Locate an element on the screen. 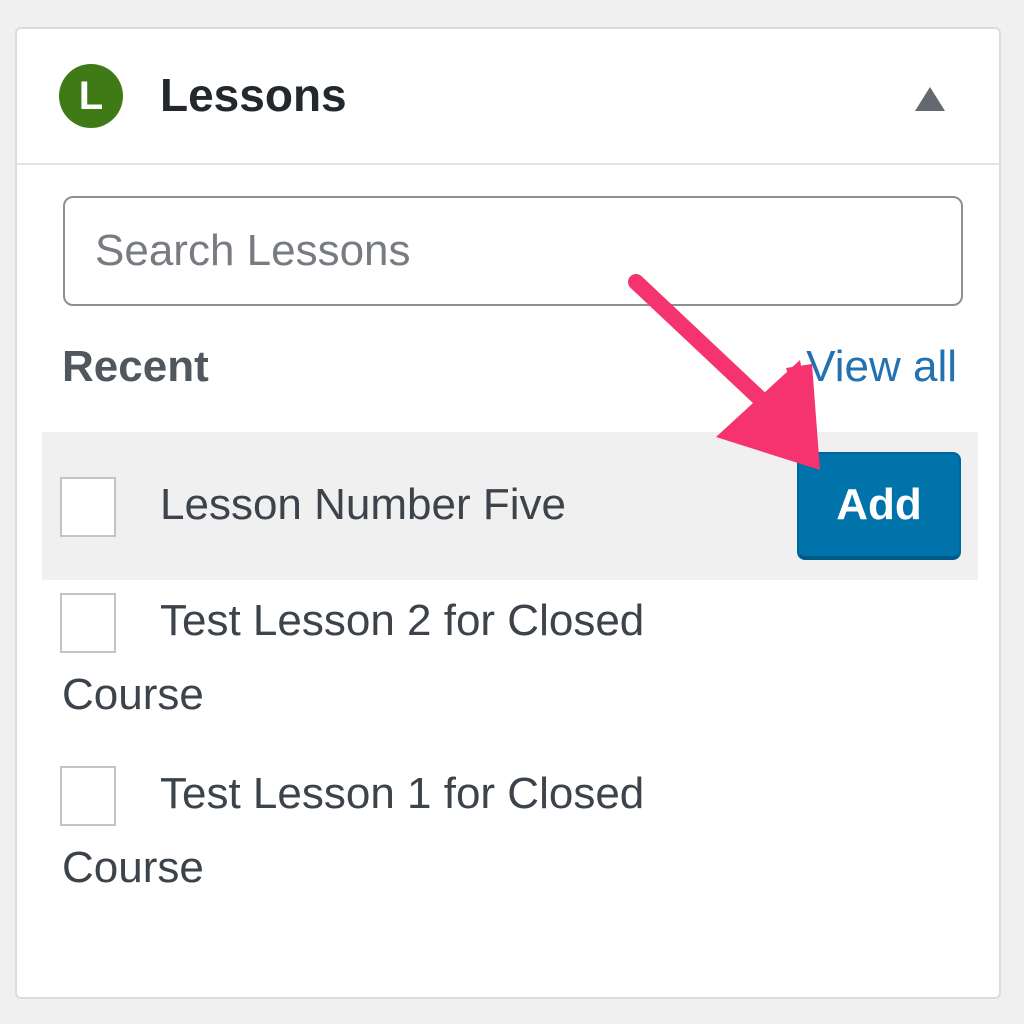  search-input is located at coordinates (513, 251).